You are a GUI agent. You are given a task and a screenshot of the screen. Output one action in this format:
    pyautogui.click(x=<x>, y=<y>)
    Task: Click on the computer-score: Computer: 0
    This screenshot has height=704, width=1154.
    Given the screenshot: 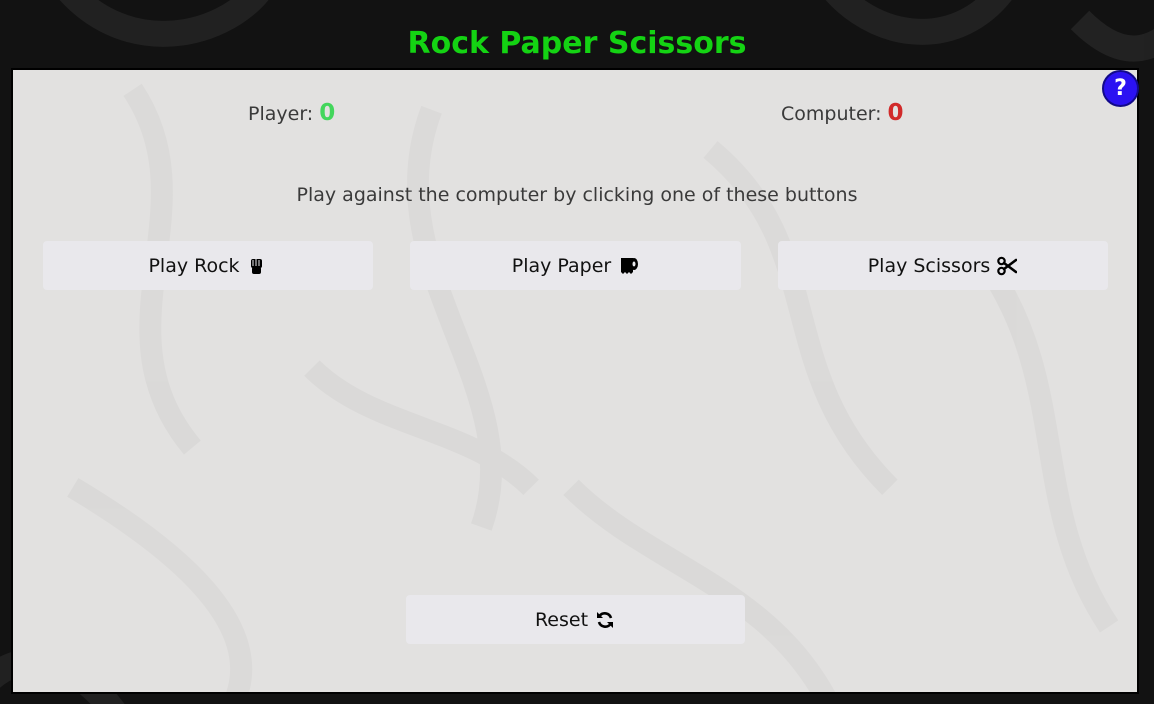 What is the action you would take?
    pyautogui.click(x=842, y=117)
    